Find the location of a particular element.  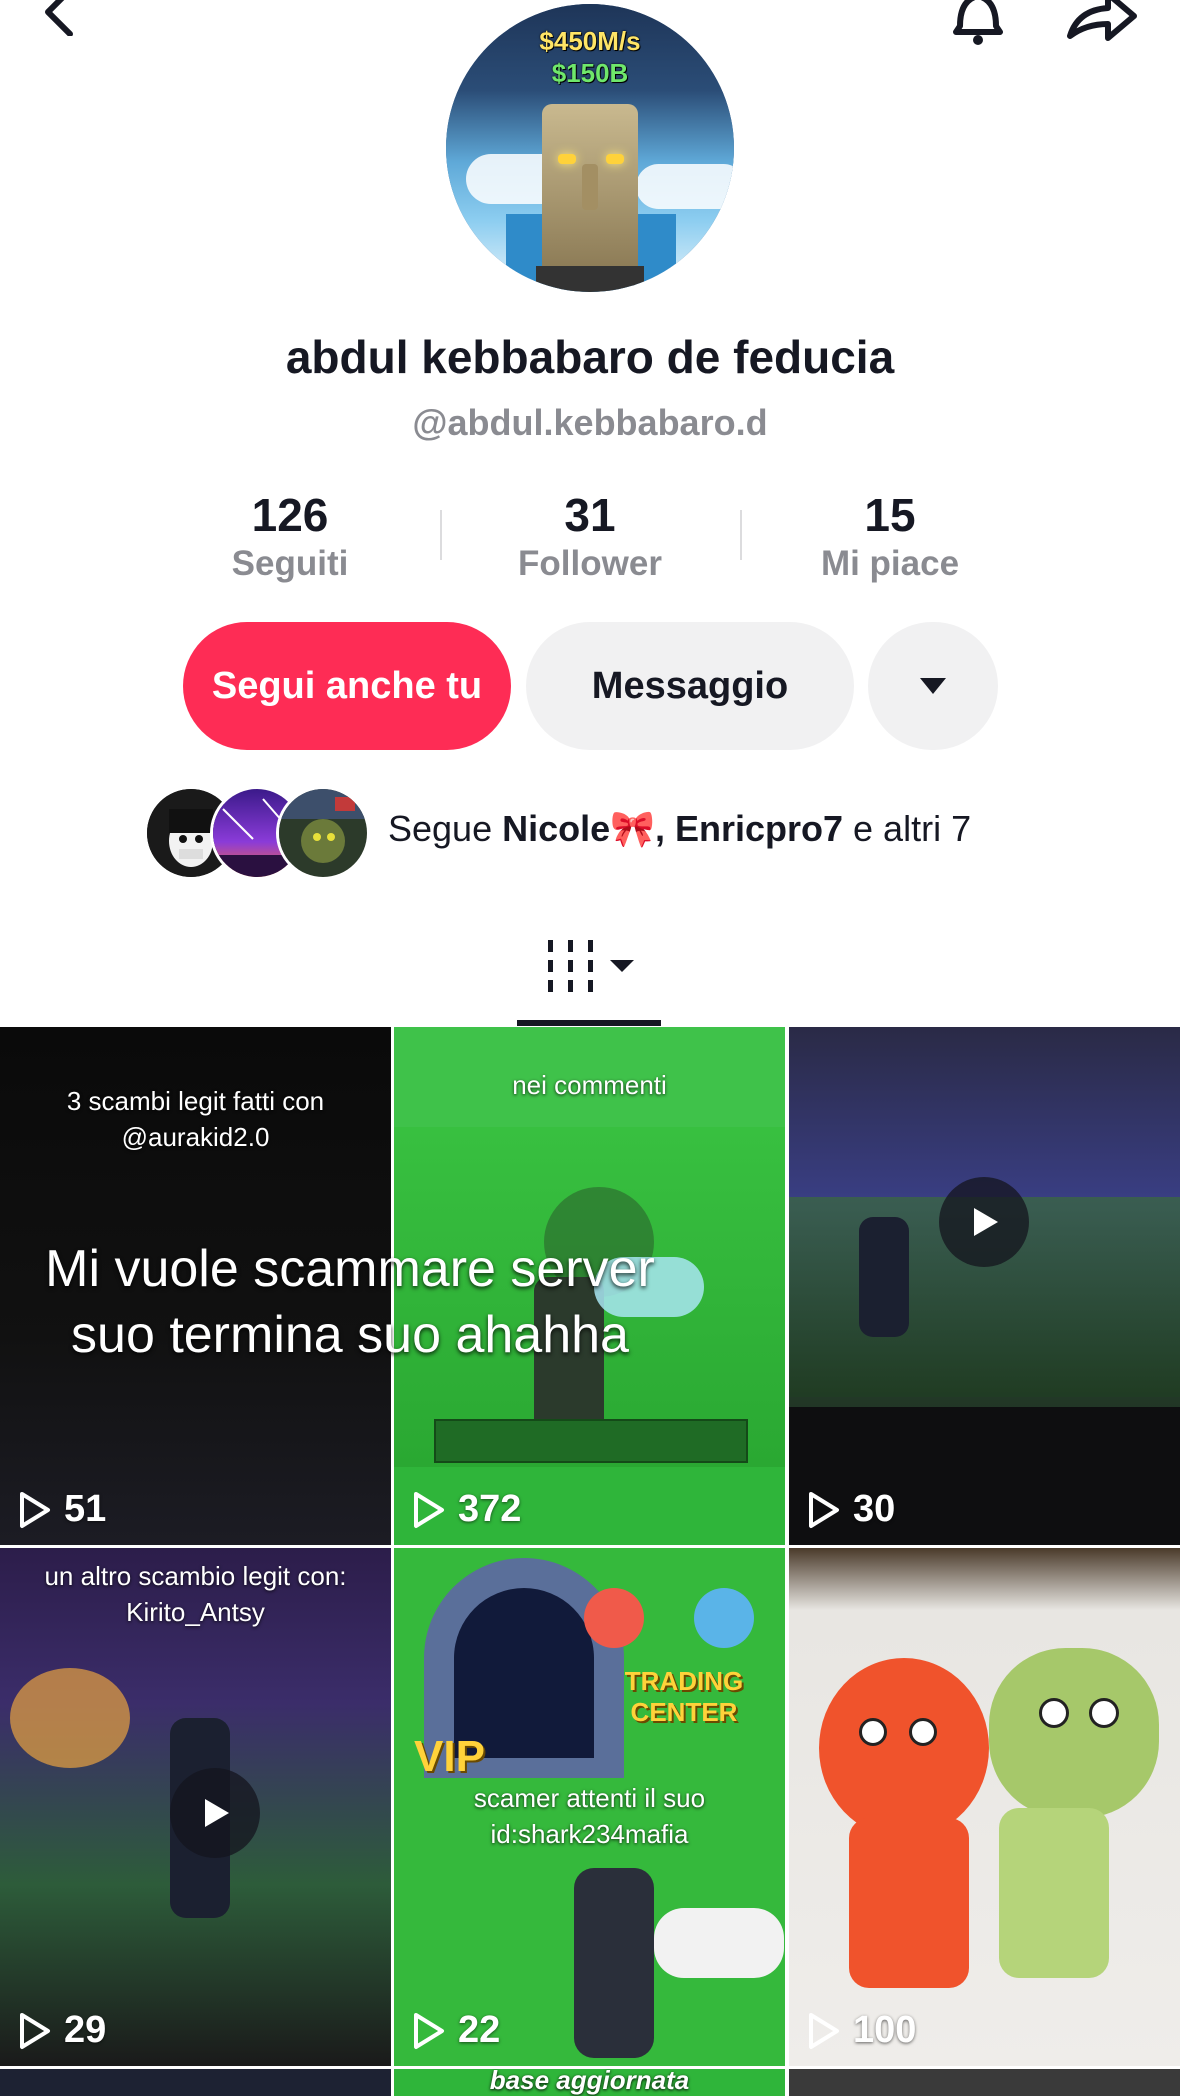

mutual-followers-text: Segue Nicole🎀, Enricpro7 e altri 7 is located at coordinates (679, 829).